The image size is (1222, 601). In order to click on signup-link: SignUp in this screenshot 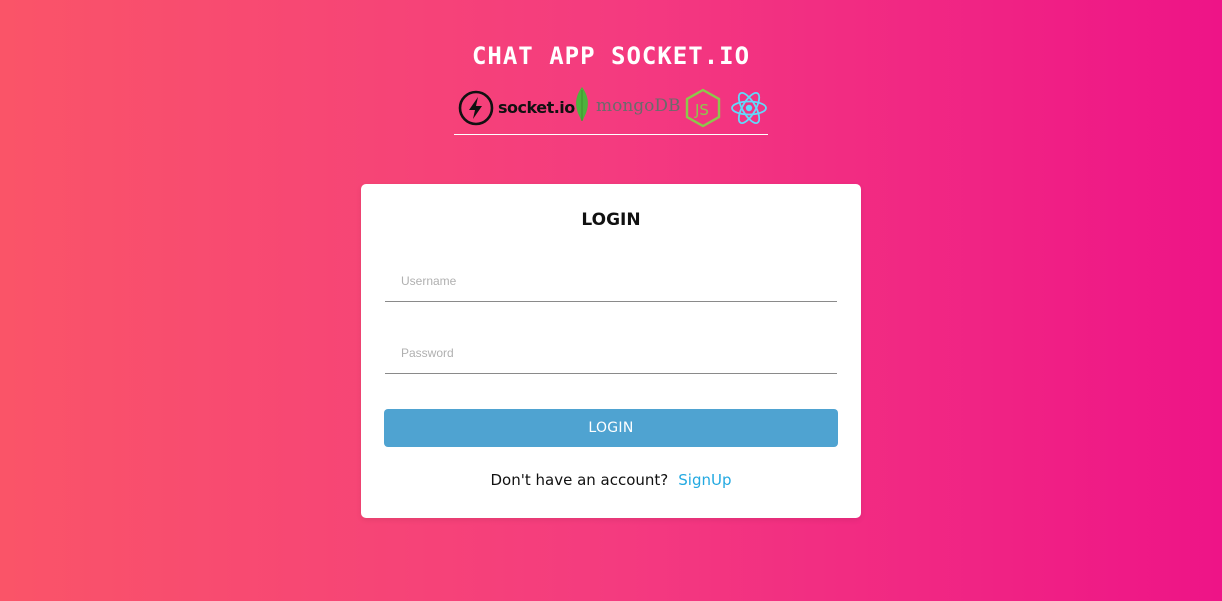, I will do `click(704, 480)`.